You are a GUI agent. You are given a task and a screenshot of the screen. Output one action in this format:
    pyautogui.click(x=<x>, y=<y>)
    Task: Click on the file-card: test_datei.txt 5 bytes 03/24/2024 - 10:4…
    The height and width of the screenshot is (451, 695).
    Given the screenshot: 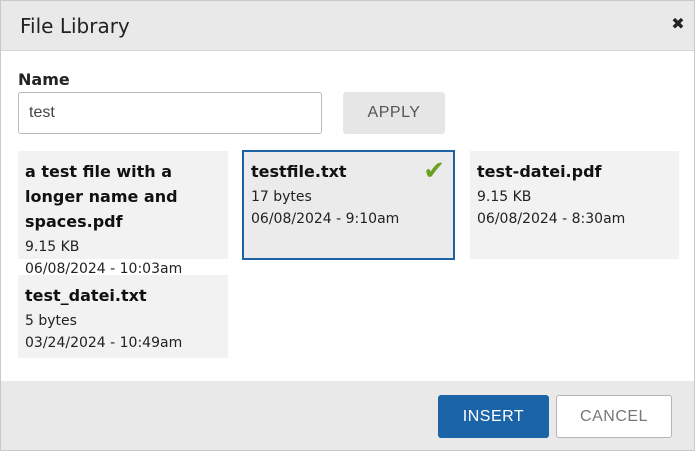 What is the action you would take?
    pyautogui.click(x=123, y=316)
    